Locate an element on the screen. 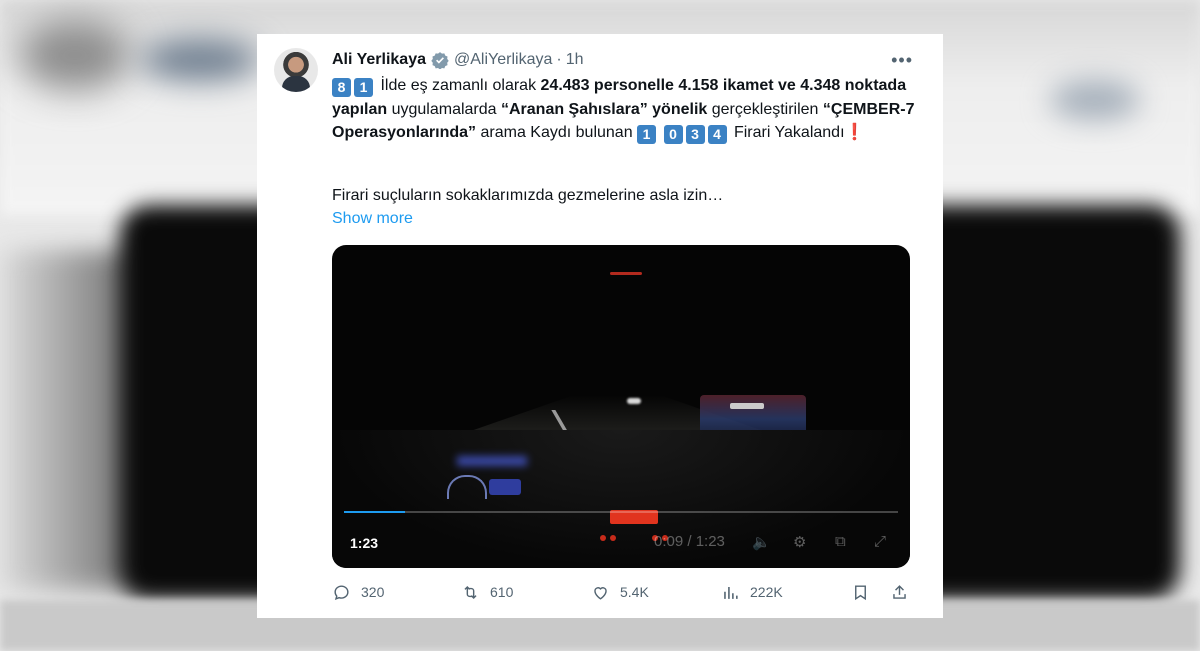 The width and height of the screenshot is (1200, 651). video-progress-bar is located at coordinates (621, 512).